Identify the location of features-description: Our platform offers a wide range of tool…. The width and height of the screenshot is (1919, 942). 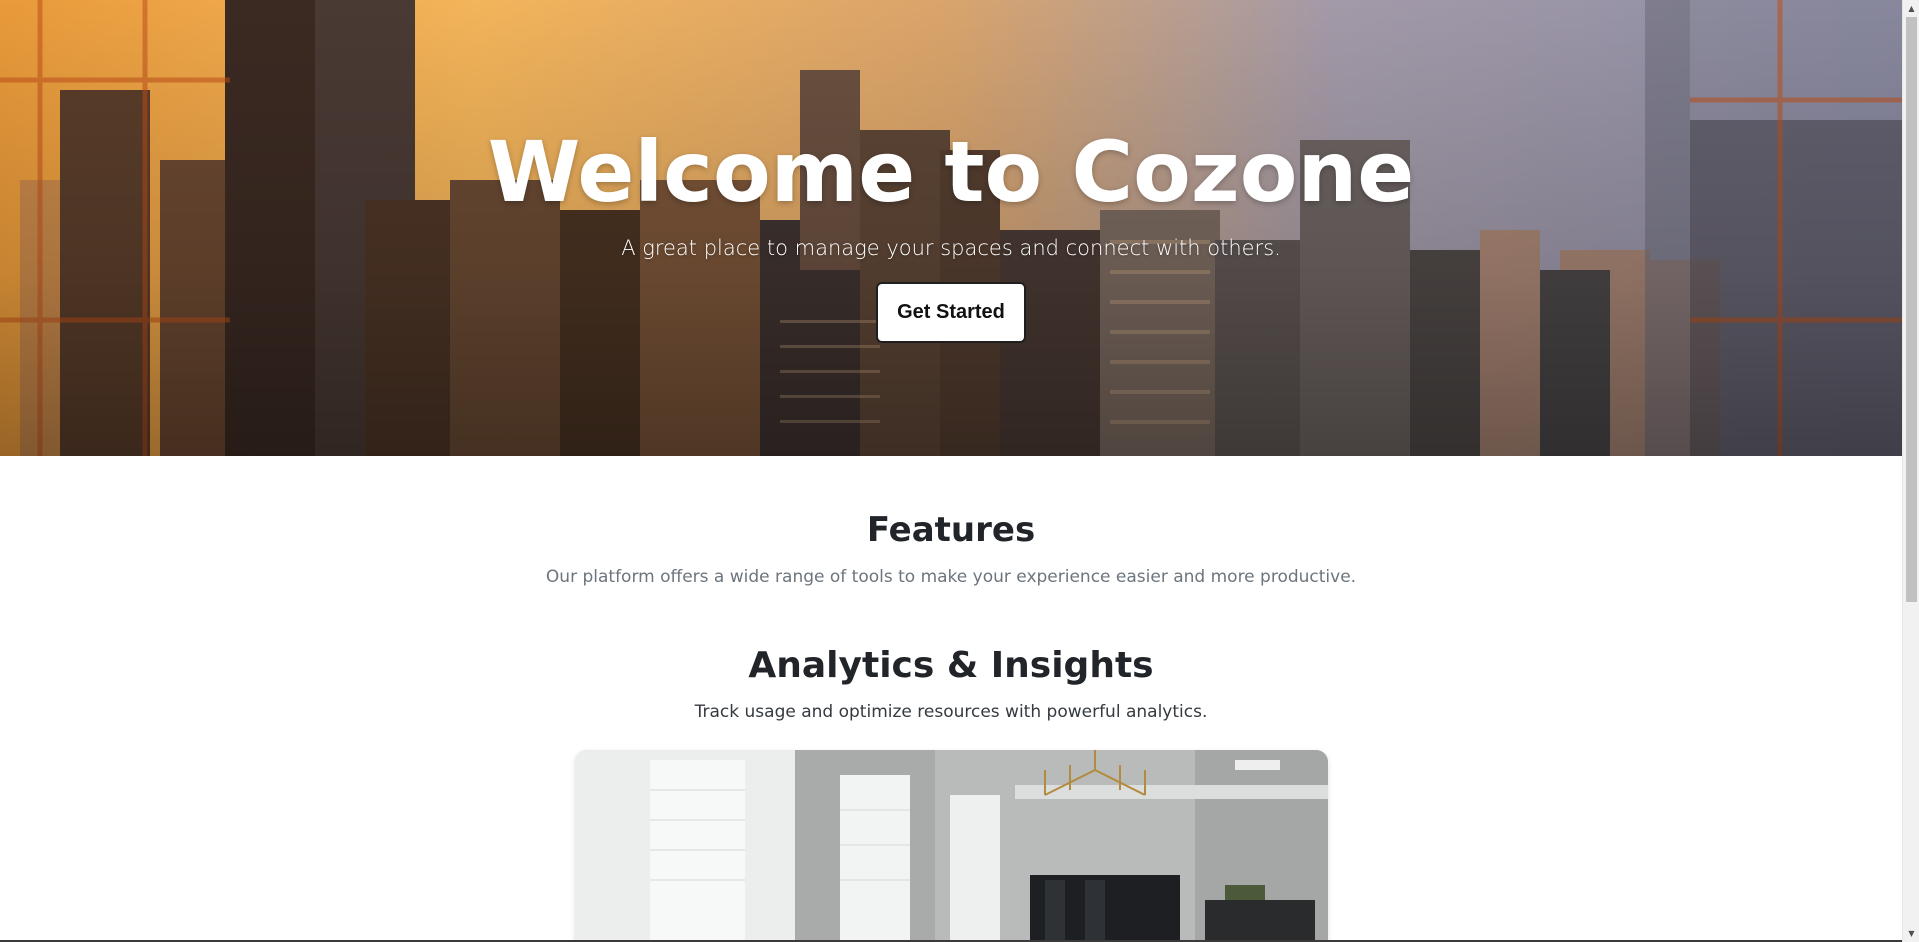
(951, 577).